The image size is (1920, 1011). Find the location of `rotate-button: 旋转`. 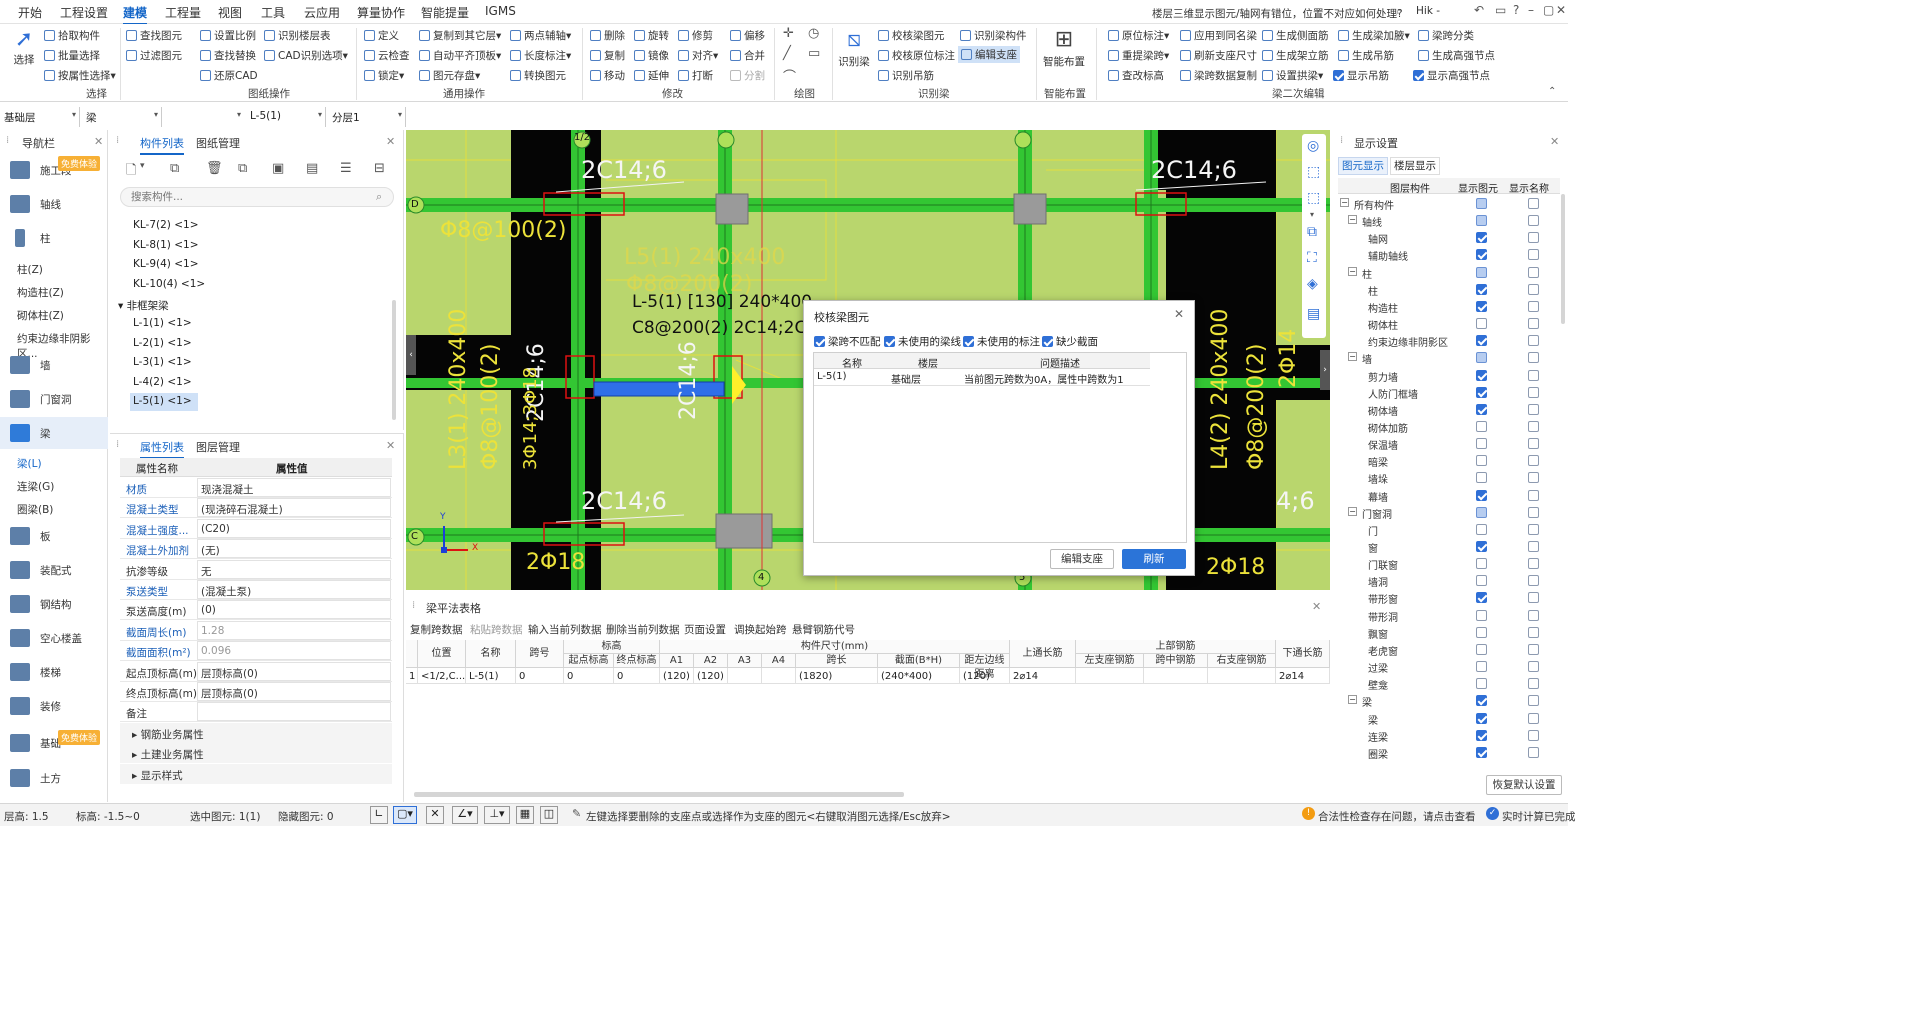

rotate-button: 旋转 is located at coordinates (651, 35).